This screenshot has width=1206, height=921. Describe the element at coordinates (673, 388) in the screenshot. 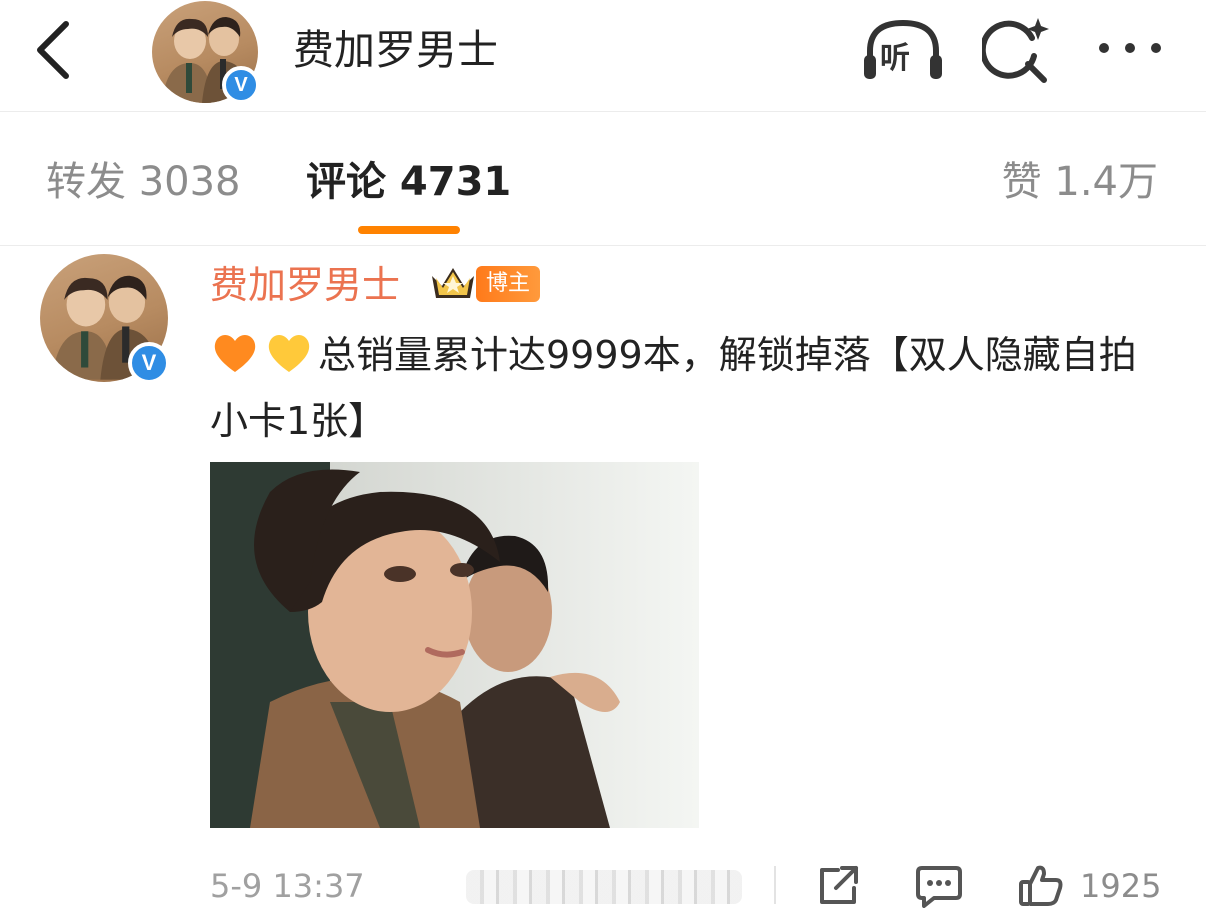

I see `comment-text: 总销量累计达9999本，解锁掉落【双人隐藏自拍小卡1张】` at that location.